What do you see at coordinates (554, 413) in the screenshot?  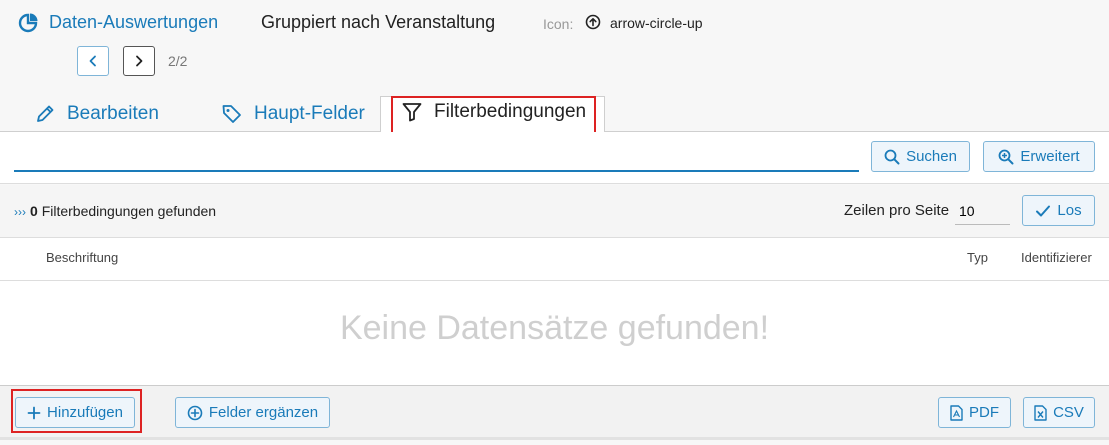 I see `footer-toolbar: Hinzufügen Felder ergänzen PDF CSV` at bounding box center [554, 413].